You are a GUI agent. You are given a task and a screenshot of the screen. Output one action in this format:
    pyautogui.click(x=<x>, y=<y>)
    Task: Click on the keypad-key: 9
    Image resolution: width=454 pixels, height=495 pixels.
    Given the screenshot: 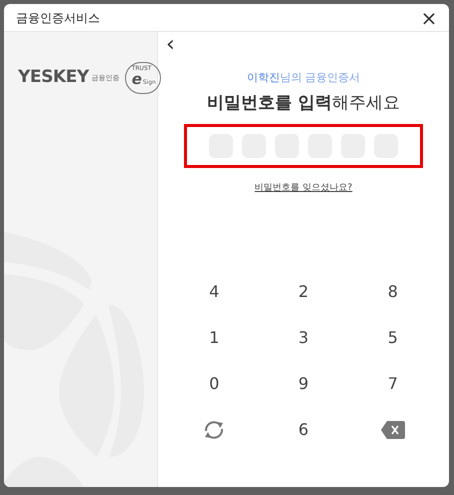 What is the action you would take?
    pyautogui.click(x=303, y=384)
    